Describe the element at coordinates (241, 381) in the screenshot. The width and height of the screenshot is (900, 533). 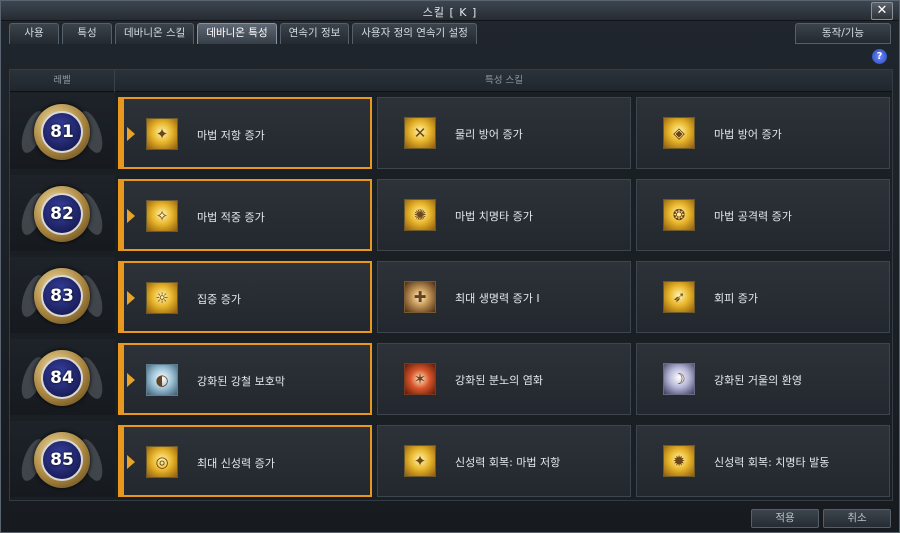
I see `skill-name: 강화된 강철 보호막` at that location.